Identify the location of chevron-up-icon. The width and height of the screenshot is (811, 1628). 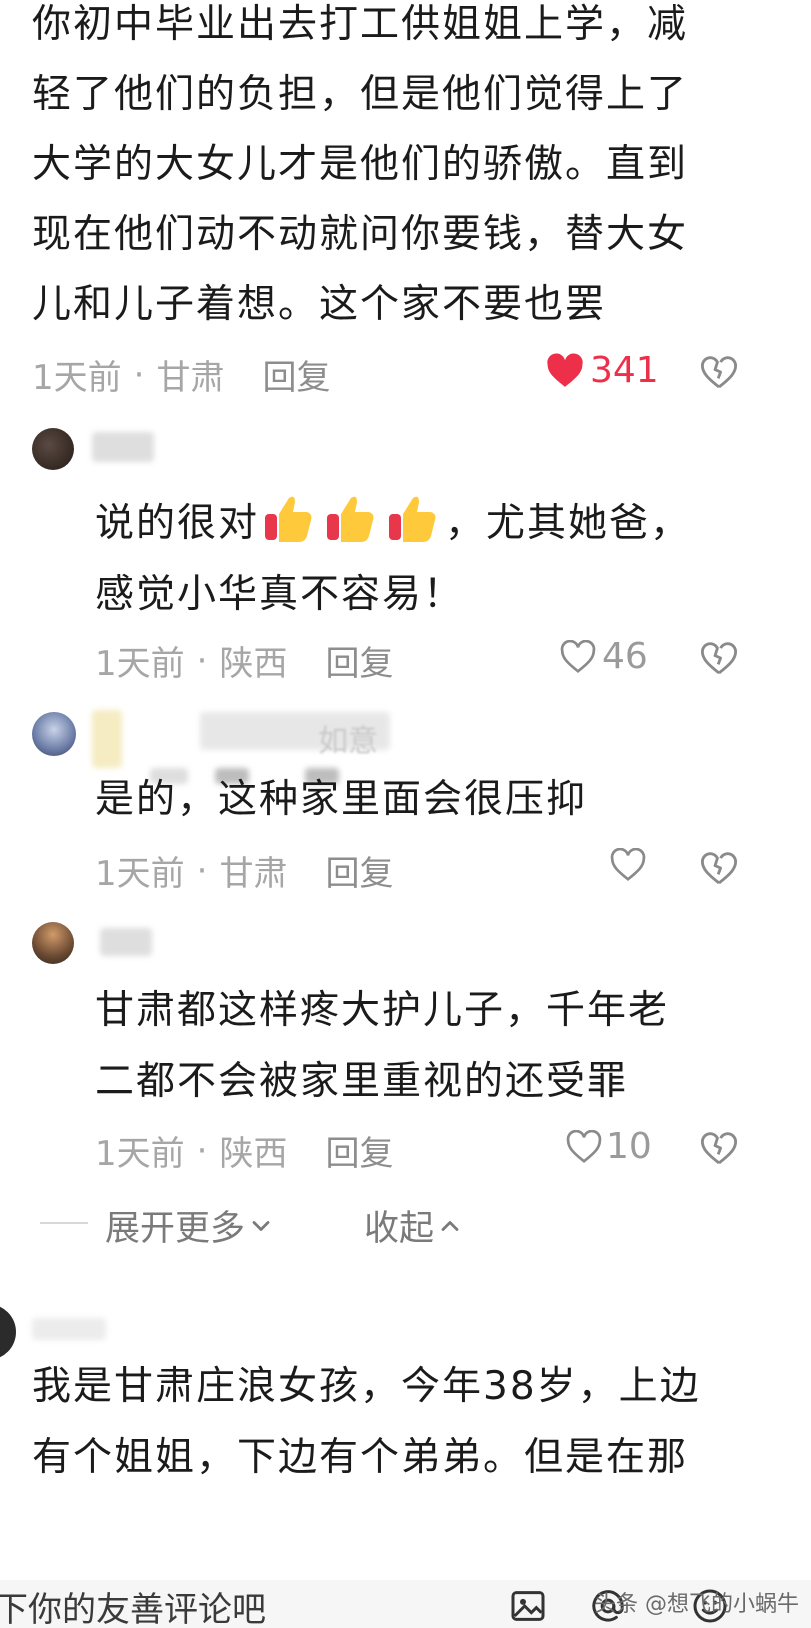
(450, 1225).